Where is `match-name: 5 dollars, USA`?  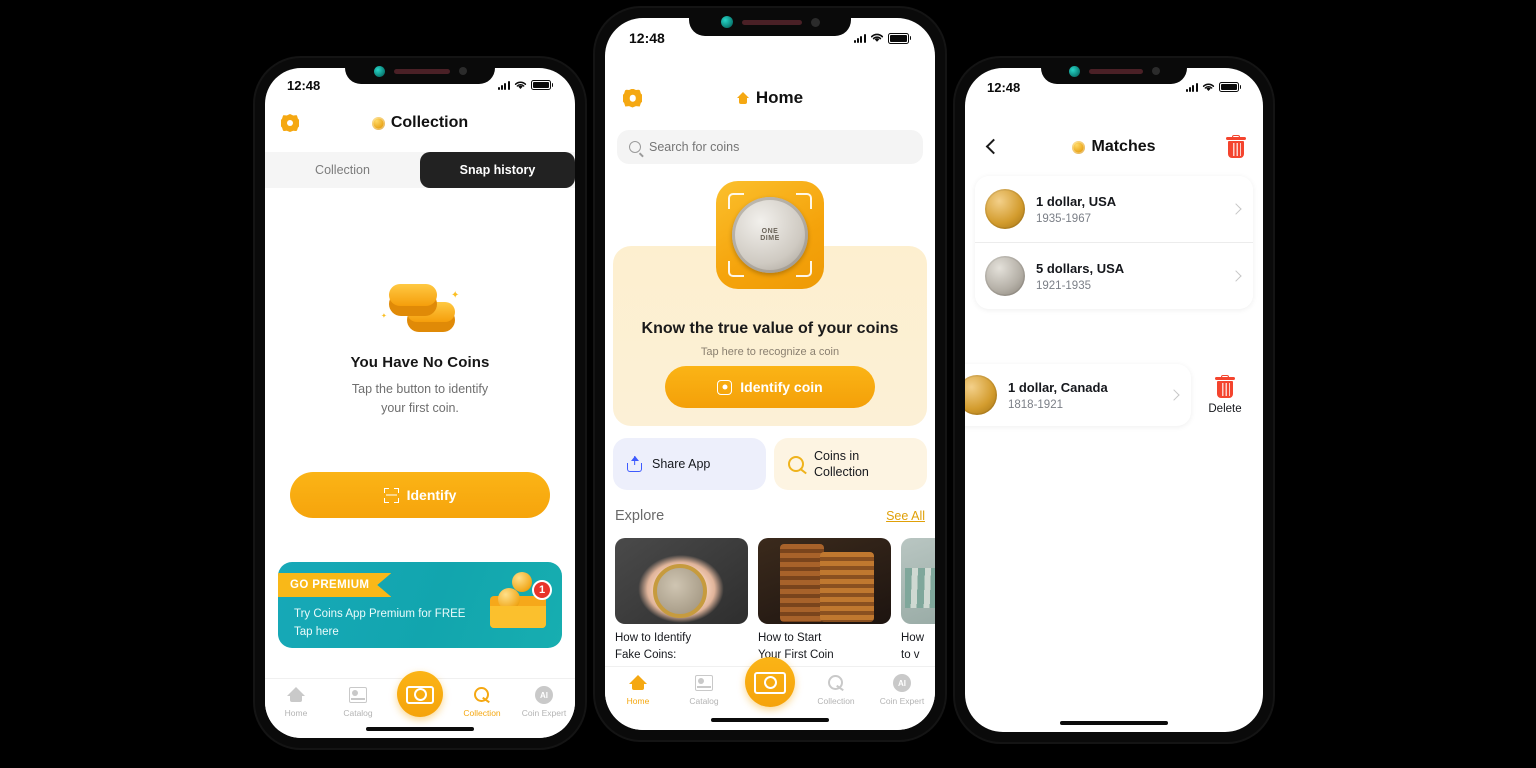 match-name: 5 dollars, USA is located at coordinates (1080, 268).